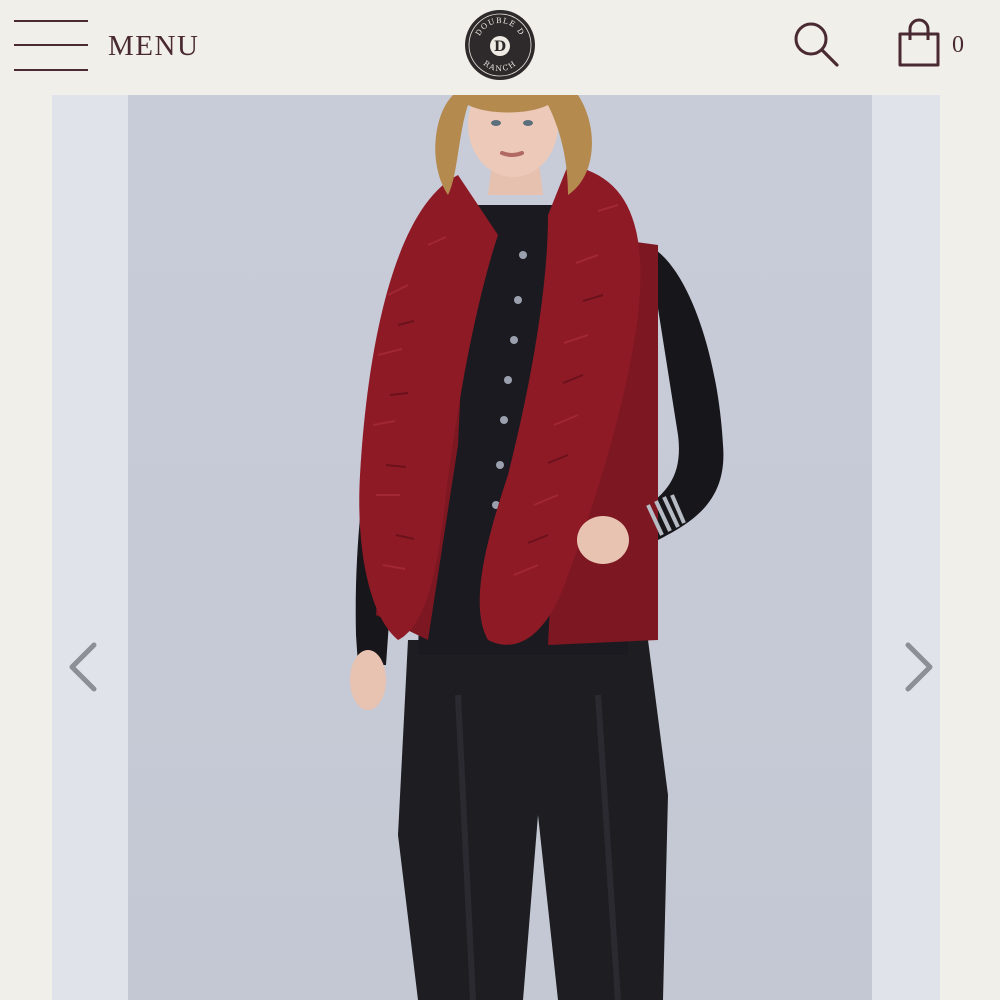 Image resolution: width=1000 pixels, height=1000 pixels. I want to click on chevron-right-icon, so click(919, 667).